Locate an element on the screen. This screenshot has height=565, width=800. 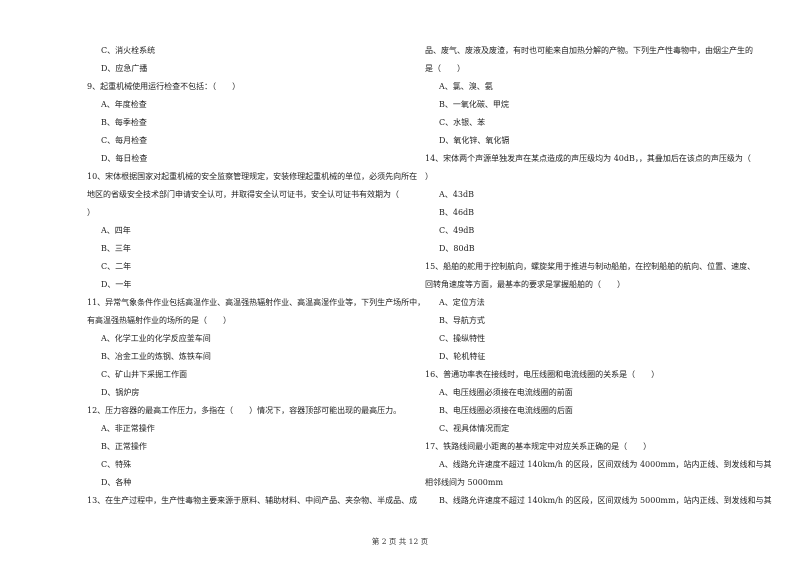
answer-option: A、四年 is located at coordinates (116, 230).